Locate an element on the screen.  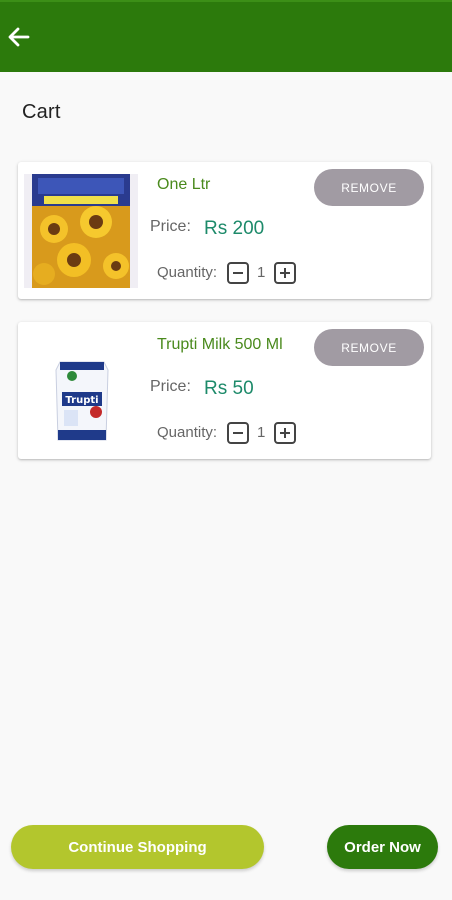
price-value: Rs 50 is located at coordinates (229, 388).